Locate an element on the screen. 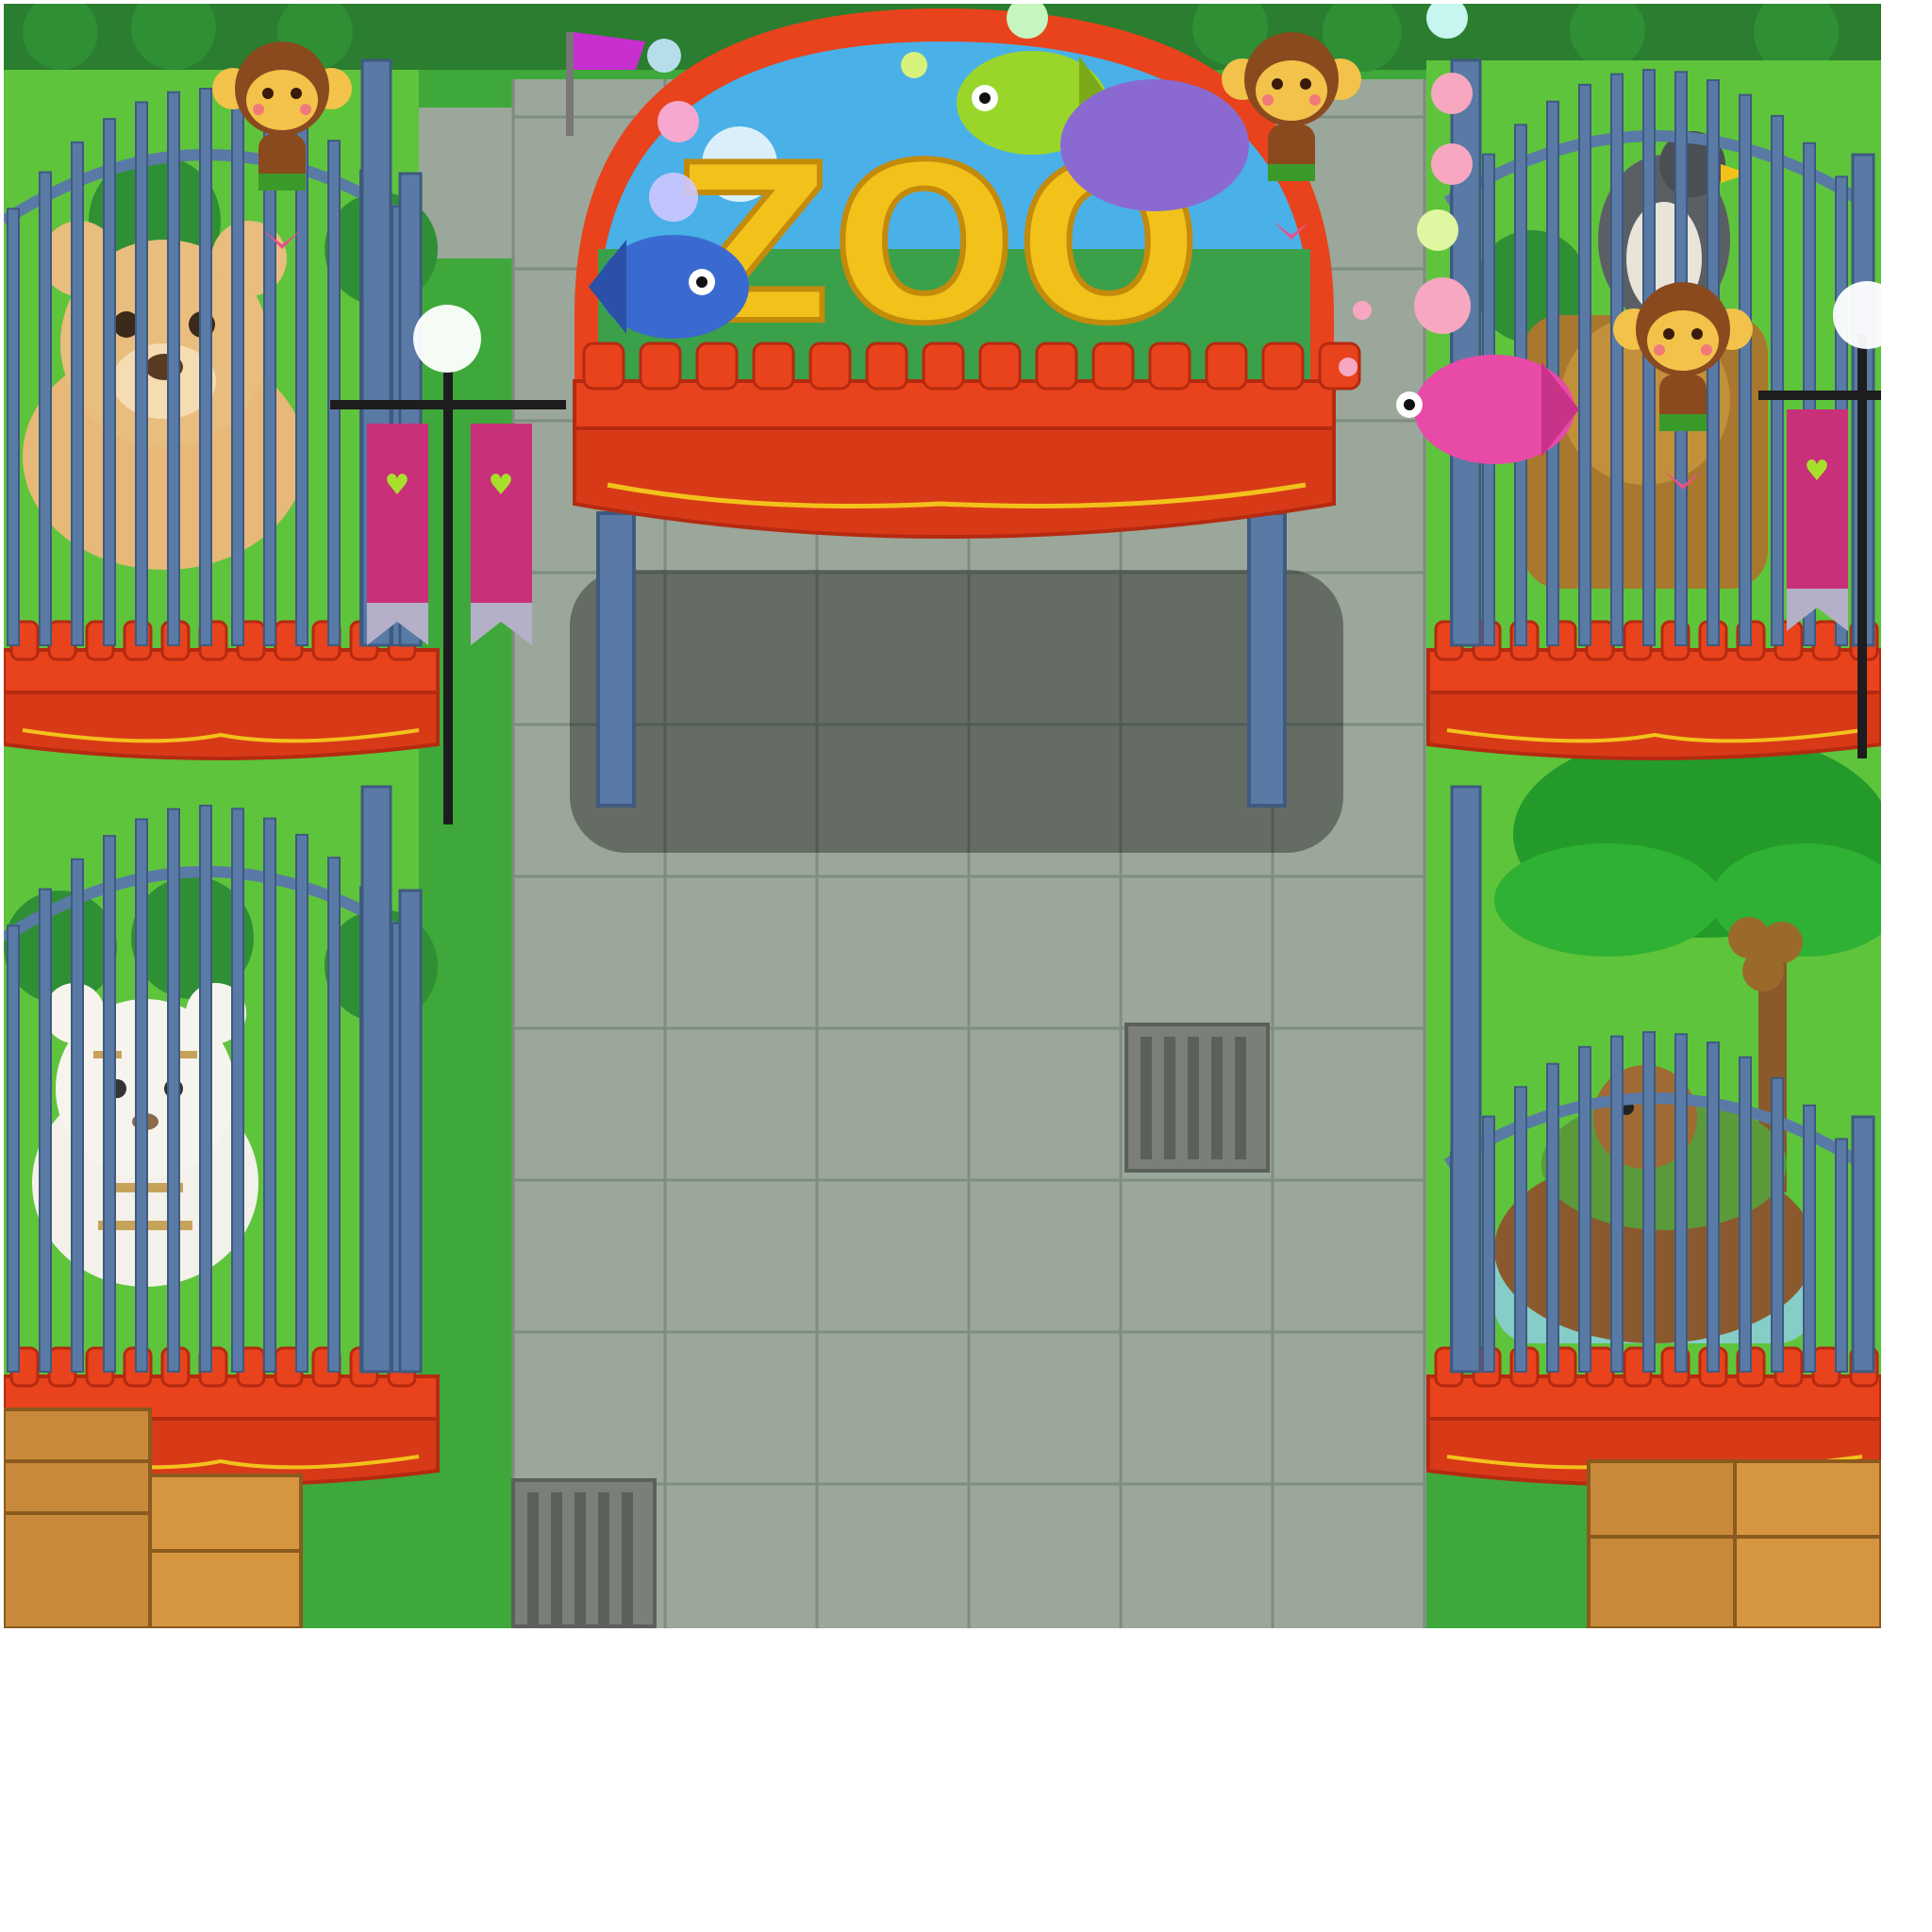 Image resolution: width=1932 pixels, height=1932 pixels. arch-shadow is located at coordinates (957, 712).